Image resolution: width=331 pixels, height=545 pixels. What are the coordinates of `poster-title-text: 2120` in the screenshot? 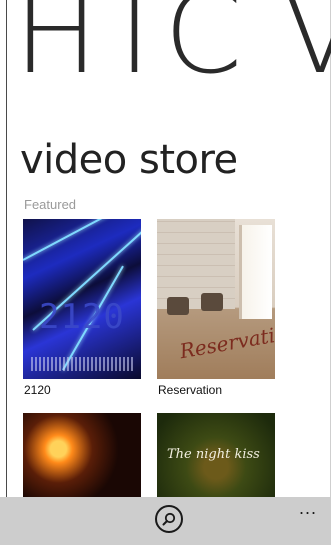 It's located at (82, 317).